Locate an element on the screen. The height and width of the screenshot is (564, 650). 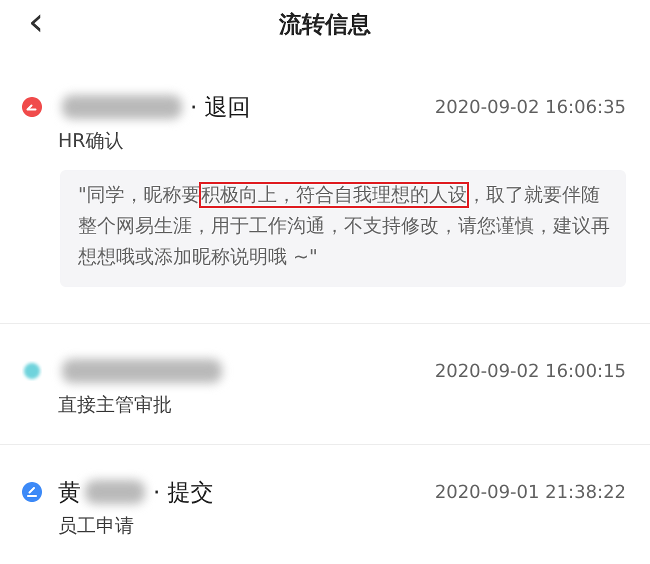
action-label: · 退回 is located at coordinates (220, 108).